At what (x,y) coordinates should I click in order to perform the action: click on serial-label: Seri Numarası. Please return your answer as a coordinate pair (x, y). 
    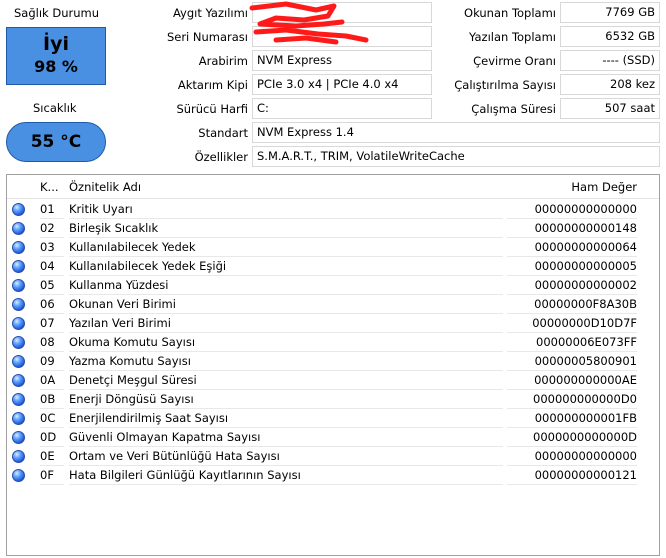
    Looking at the image, I should click on (207, 37).